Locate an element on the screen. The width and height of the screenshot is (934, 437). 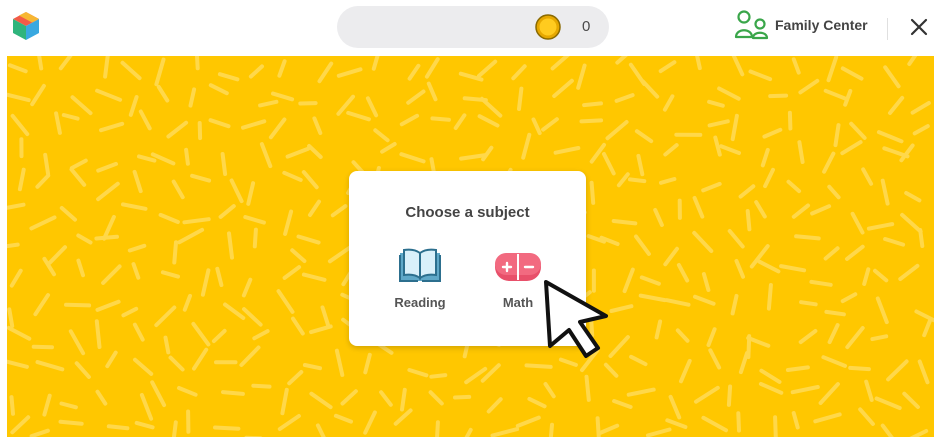
coin-count: 0 is located at coordinates (586, 26).